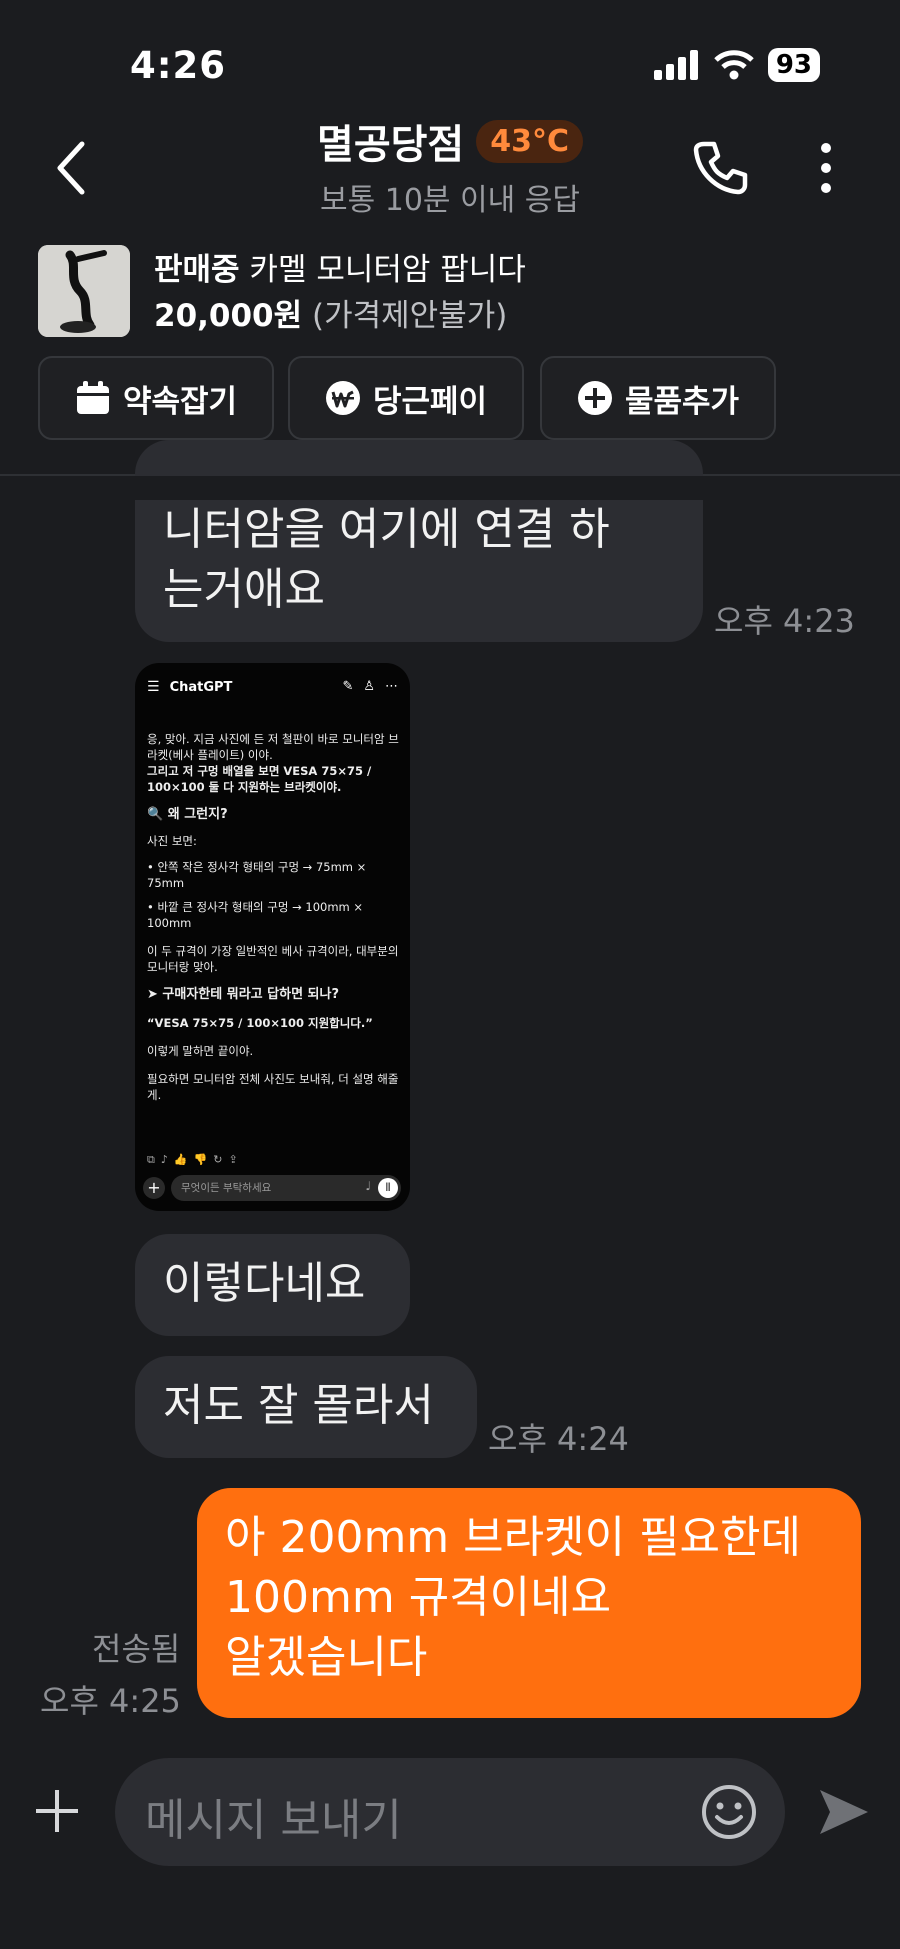 The width and height of the screenshot is (900, 1949). Describe the element at coordinates (187, 814) in the screenshot. I see `response-heading: 🔍 왜 그런지?` at that location.